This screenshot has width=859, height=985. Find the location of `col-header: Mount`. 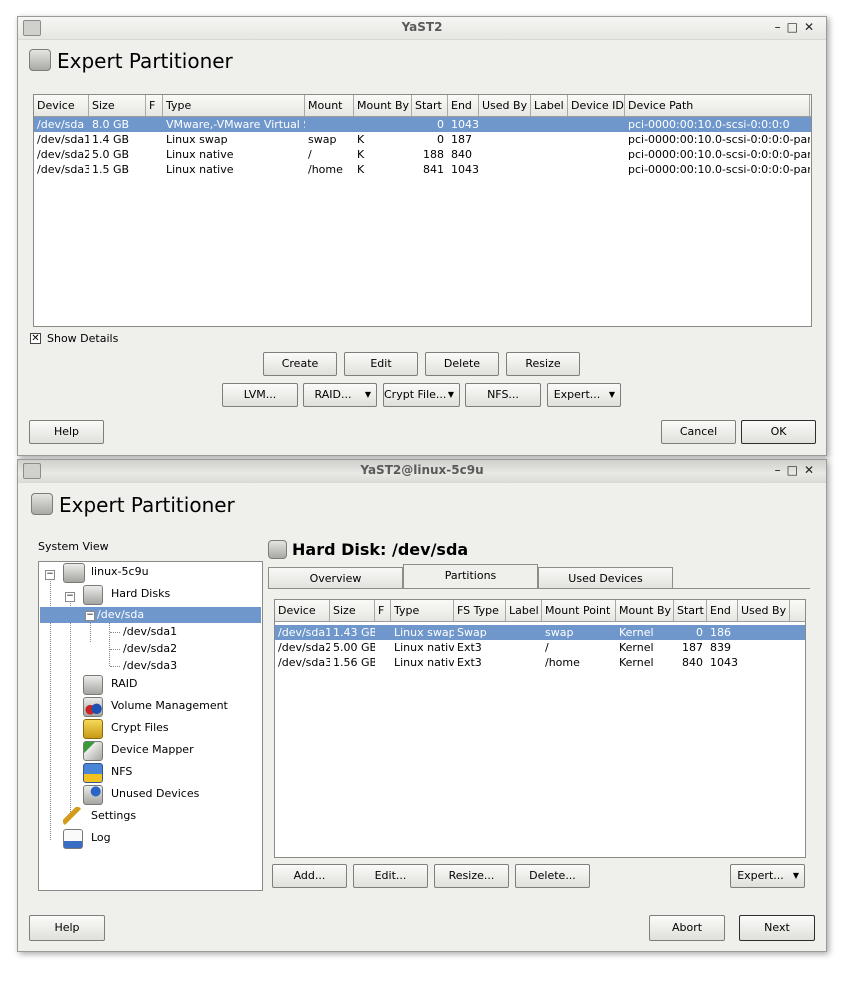

col-header: Mount is located at coordinates (329, 105).